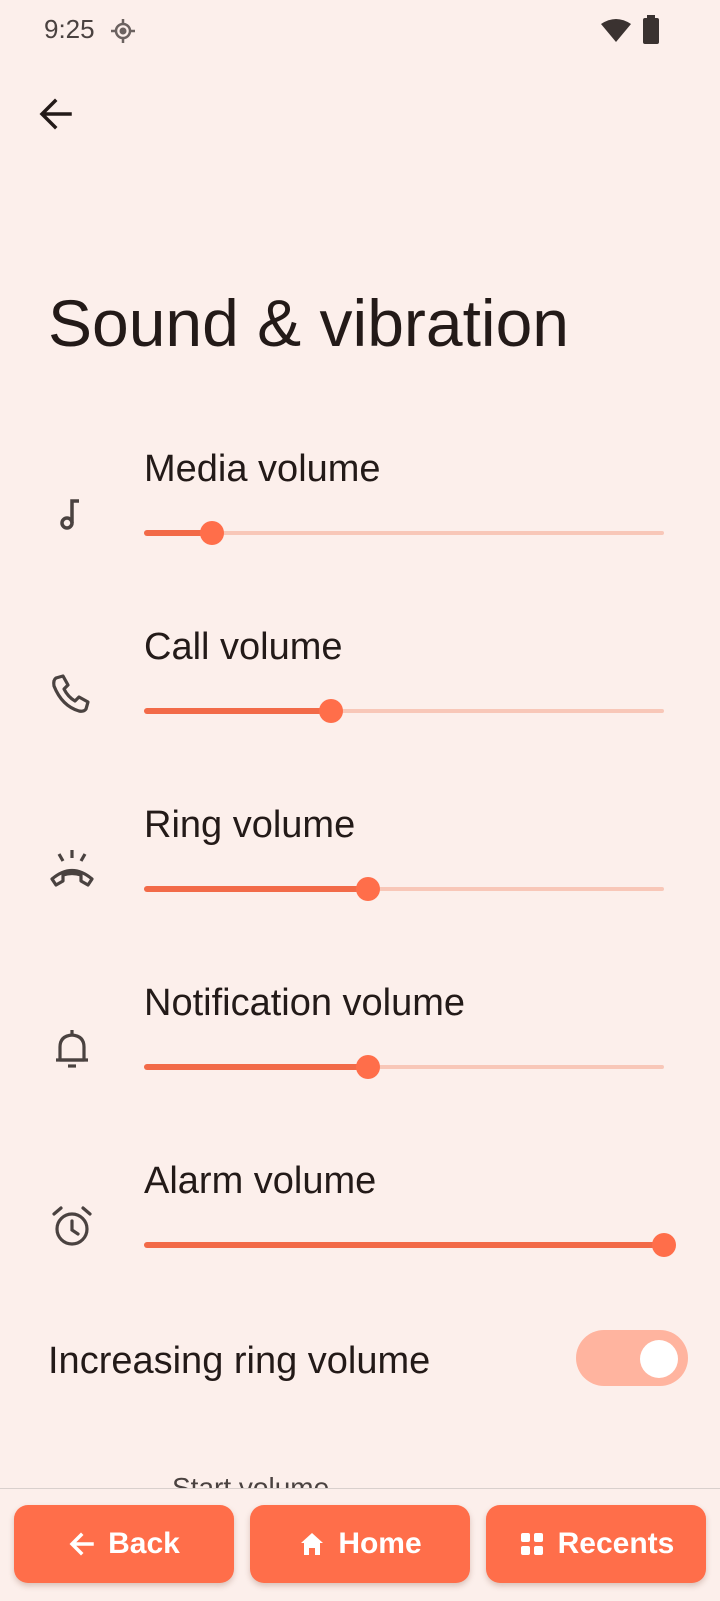 The image size is (720, 1601). What do you see at coordinates (260, 1181) in the screenshot?
I see `alarm-volume-label: Alarm volume` at bounding box center [260, 1181].